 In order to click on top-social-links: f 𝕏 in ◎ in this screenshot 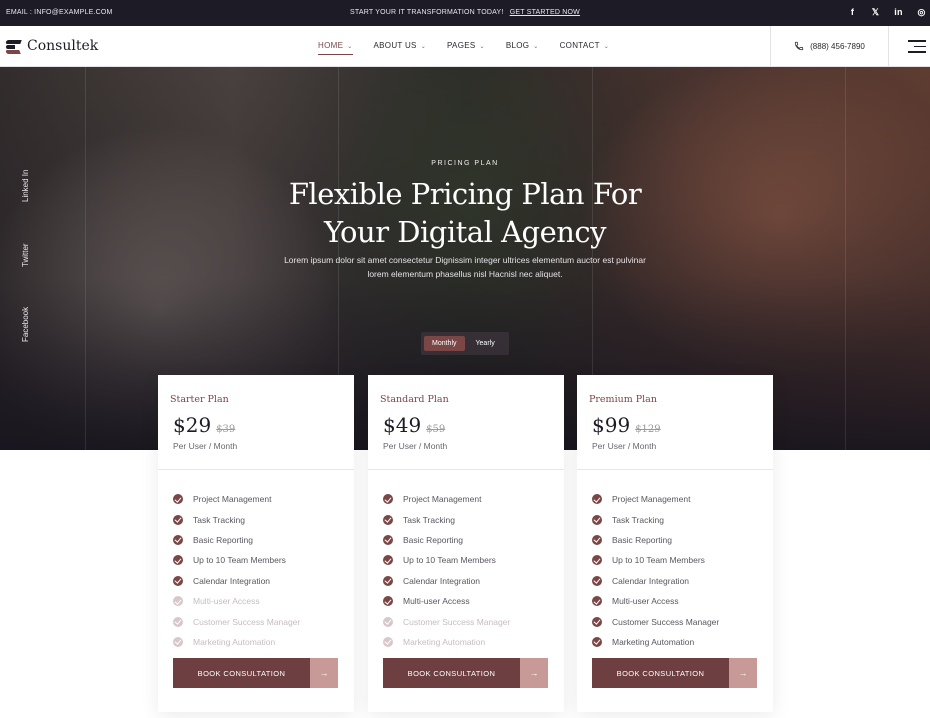, I will do `click(887, 12)`.